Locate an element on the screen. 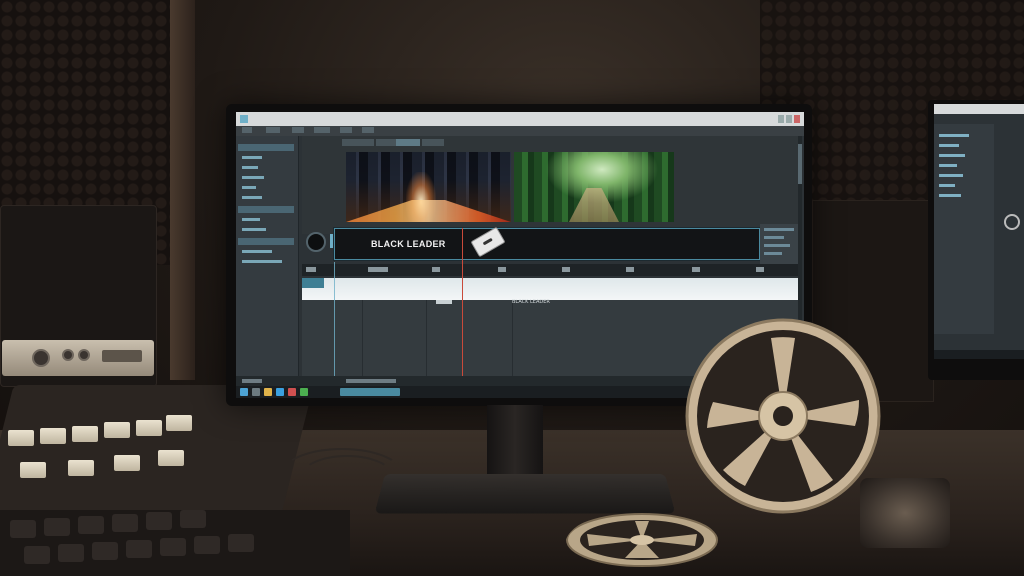  secondary-panel is located at coordinates (964, 229).